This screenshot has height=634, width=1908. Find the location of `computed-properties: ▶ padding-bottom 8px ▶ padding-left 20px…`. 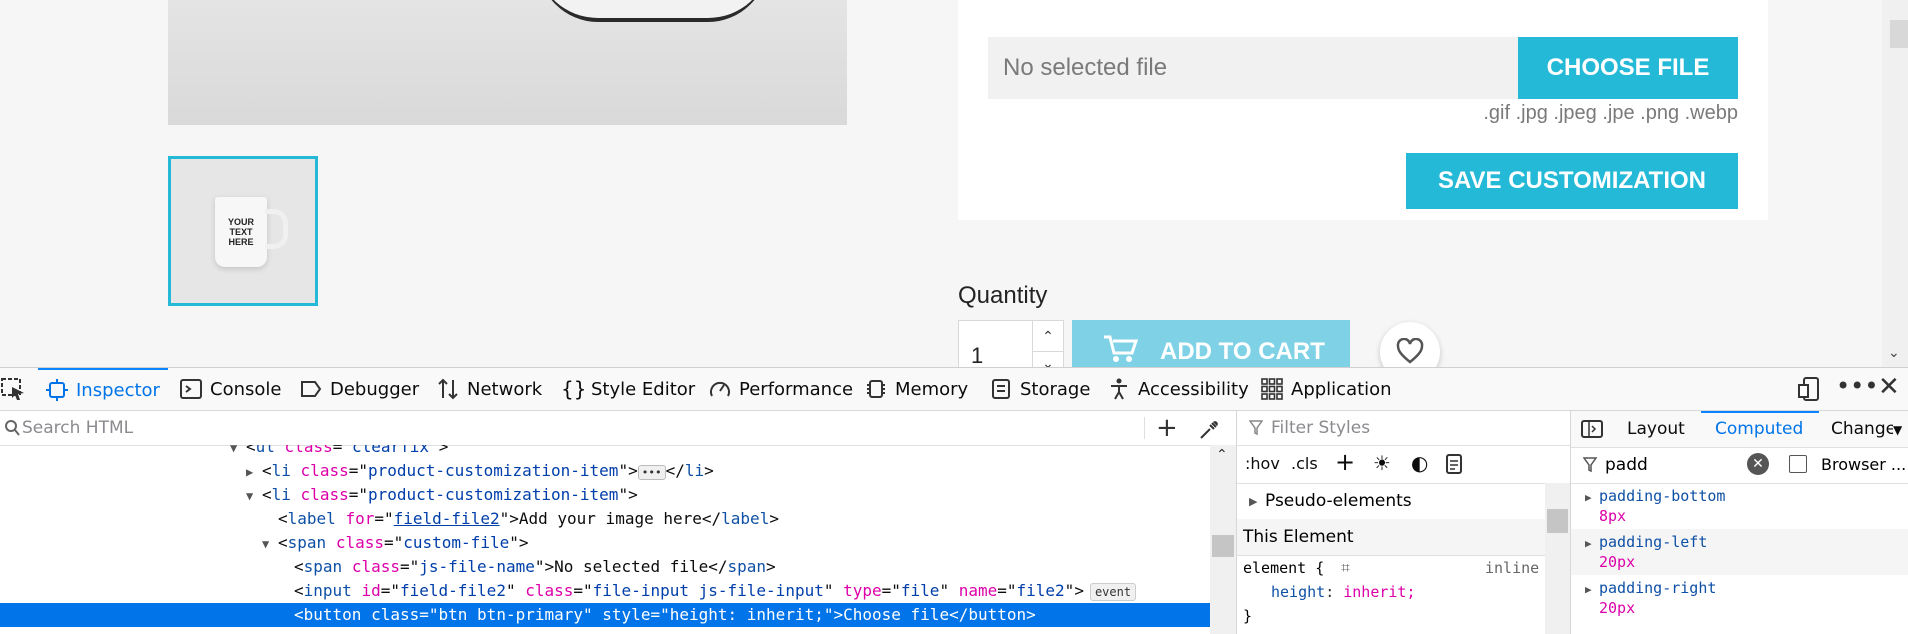

computed-properties: ▶ padding-bottom 8px ▶ padding-left 20px… is located at coordinates (1739, 558).